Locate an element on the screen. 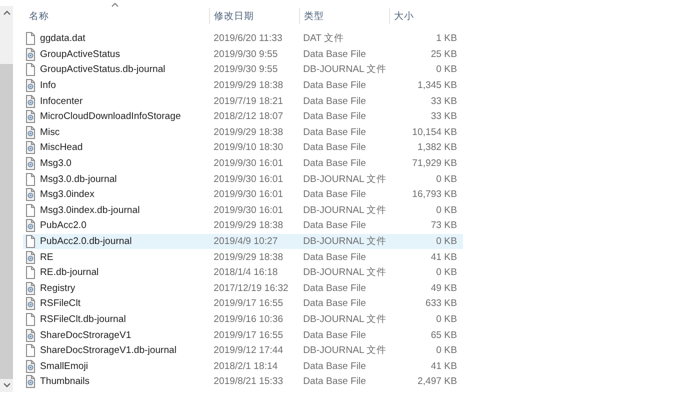 The width and height of the screenshot is (692, 404). file-row: ShareDocStrorageV1 2019/9/17 16:55 Data Base File 65 KB is located at coordinates (243, 335).